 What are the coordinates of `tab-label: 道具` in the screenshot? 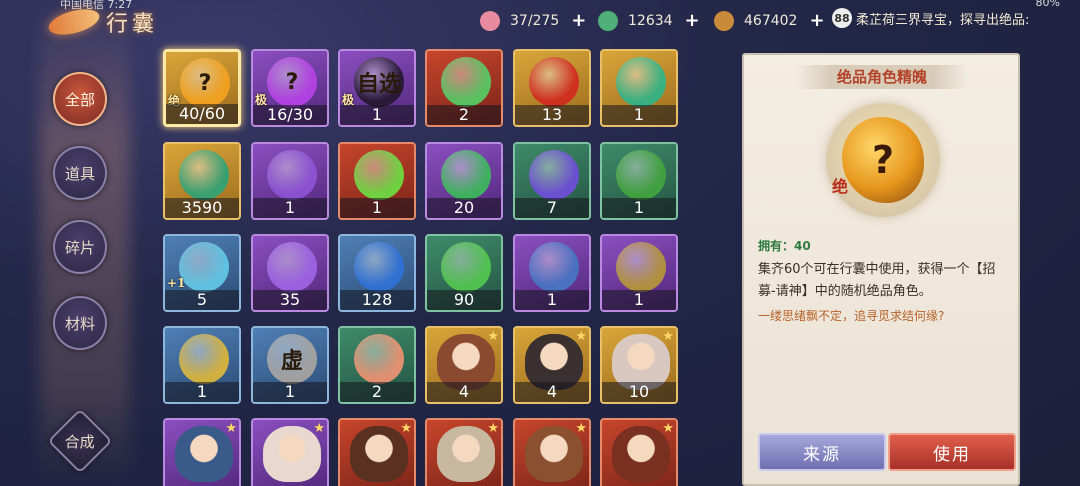 It's located at (79, 173).